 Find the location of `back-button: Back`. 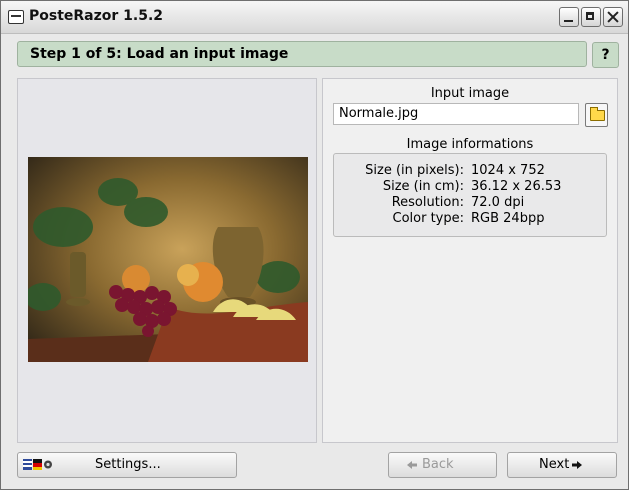

back-button: Back is located at coordinates (442, 465).